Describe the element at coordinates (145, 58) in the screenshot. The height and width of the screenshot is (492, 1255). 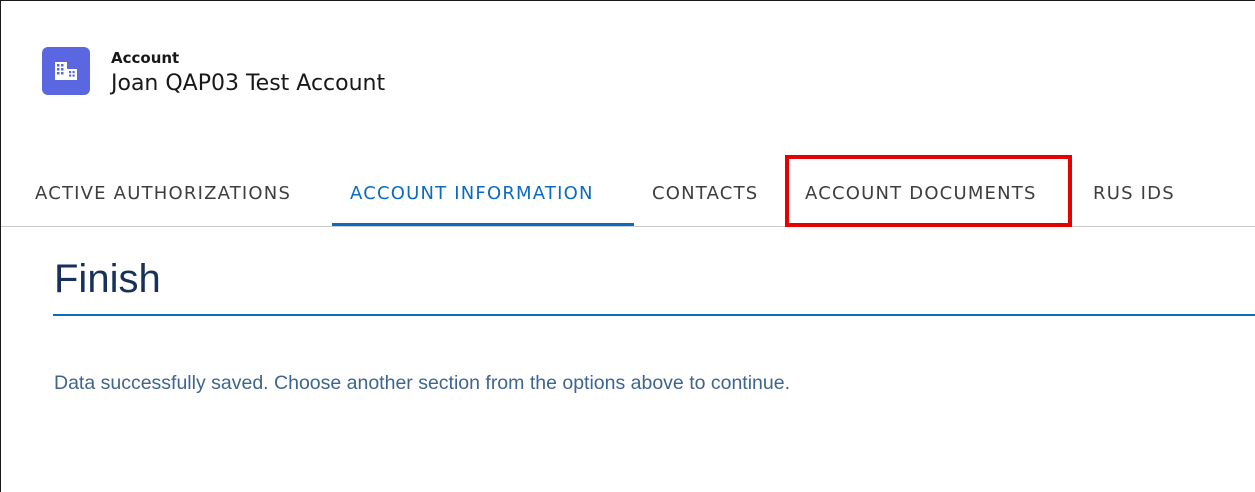
I see `object-type-label: Account` at that location.